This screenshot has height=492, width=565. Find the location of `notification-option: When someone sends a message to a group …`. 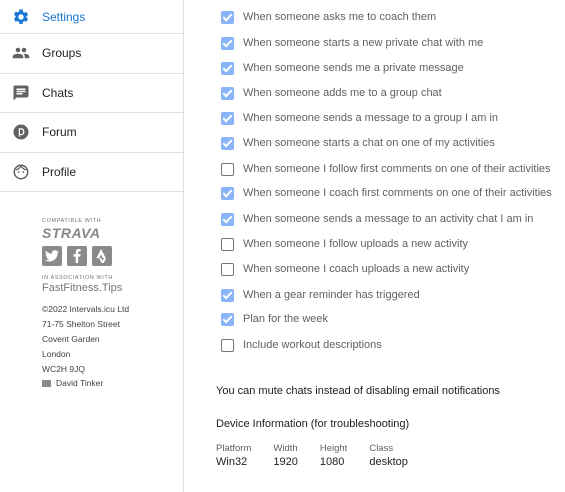

notification-option: When someone sends a message to a group … is located at coordinates (359, 118).